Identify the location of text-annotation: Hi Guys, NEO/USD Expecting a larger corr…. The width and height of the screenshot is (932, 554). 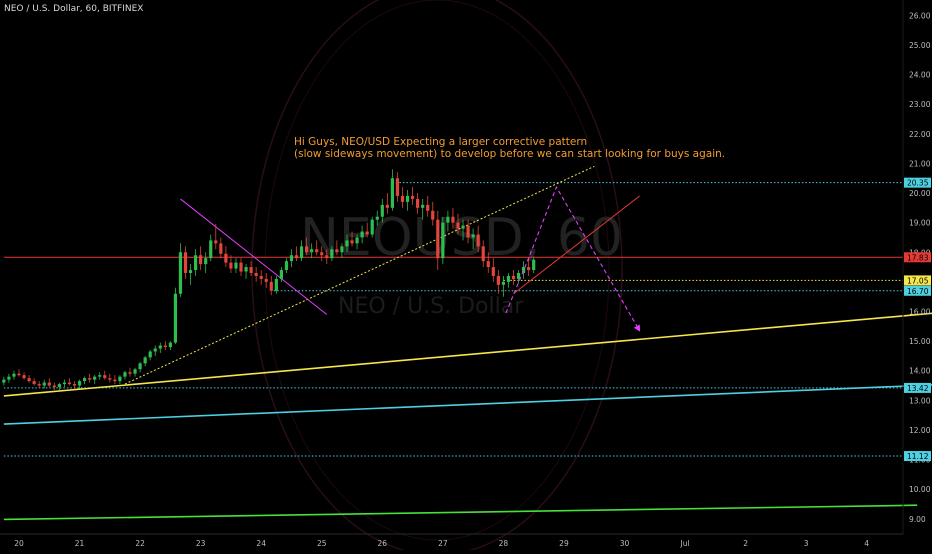
(509, 148).